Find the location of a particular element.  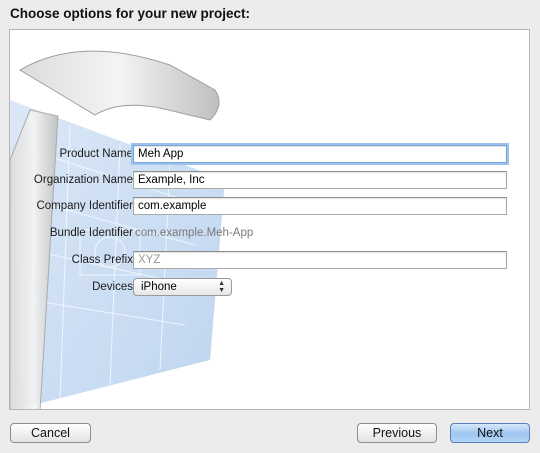

company-identifier-row: Company Identifier is located at coordinates (269, 207).